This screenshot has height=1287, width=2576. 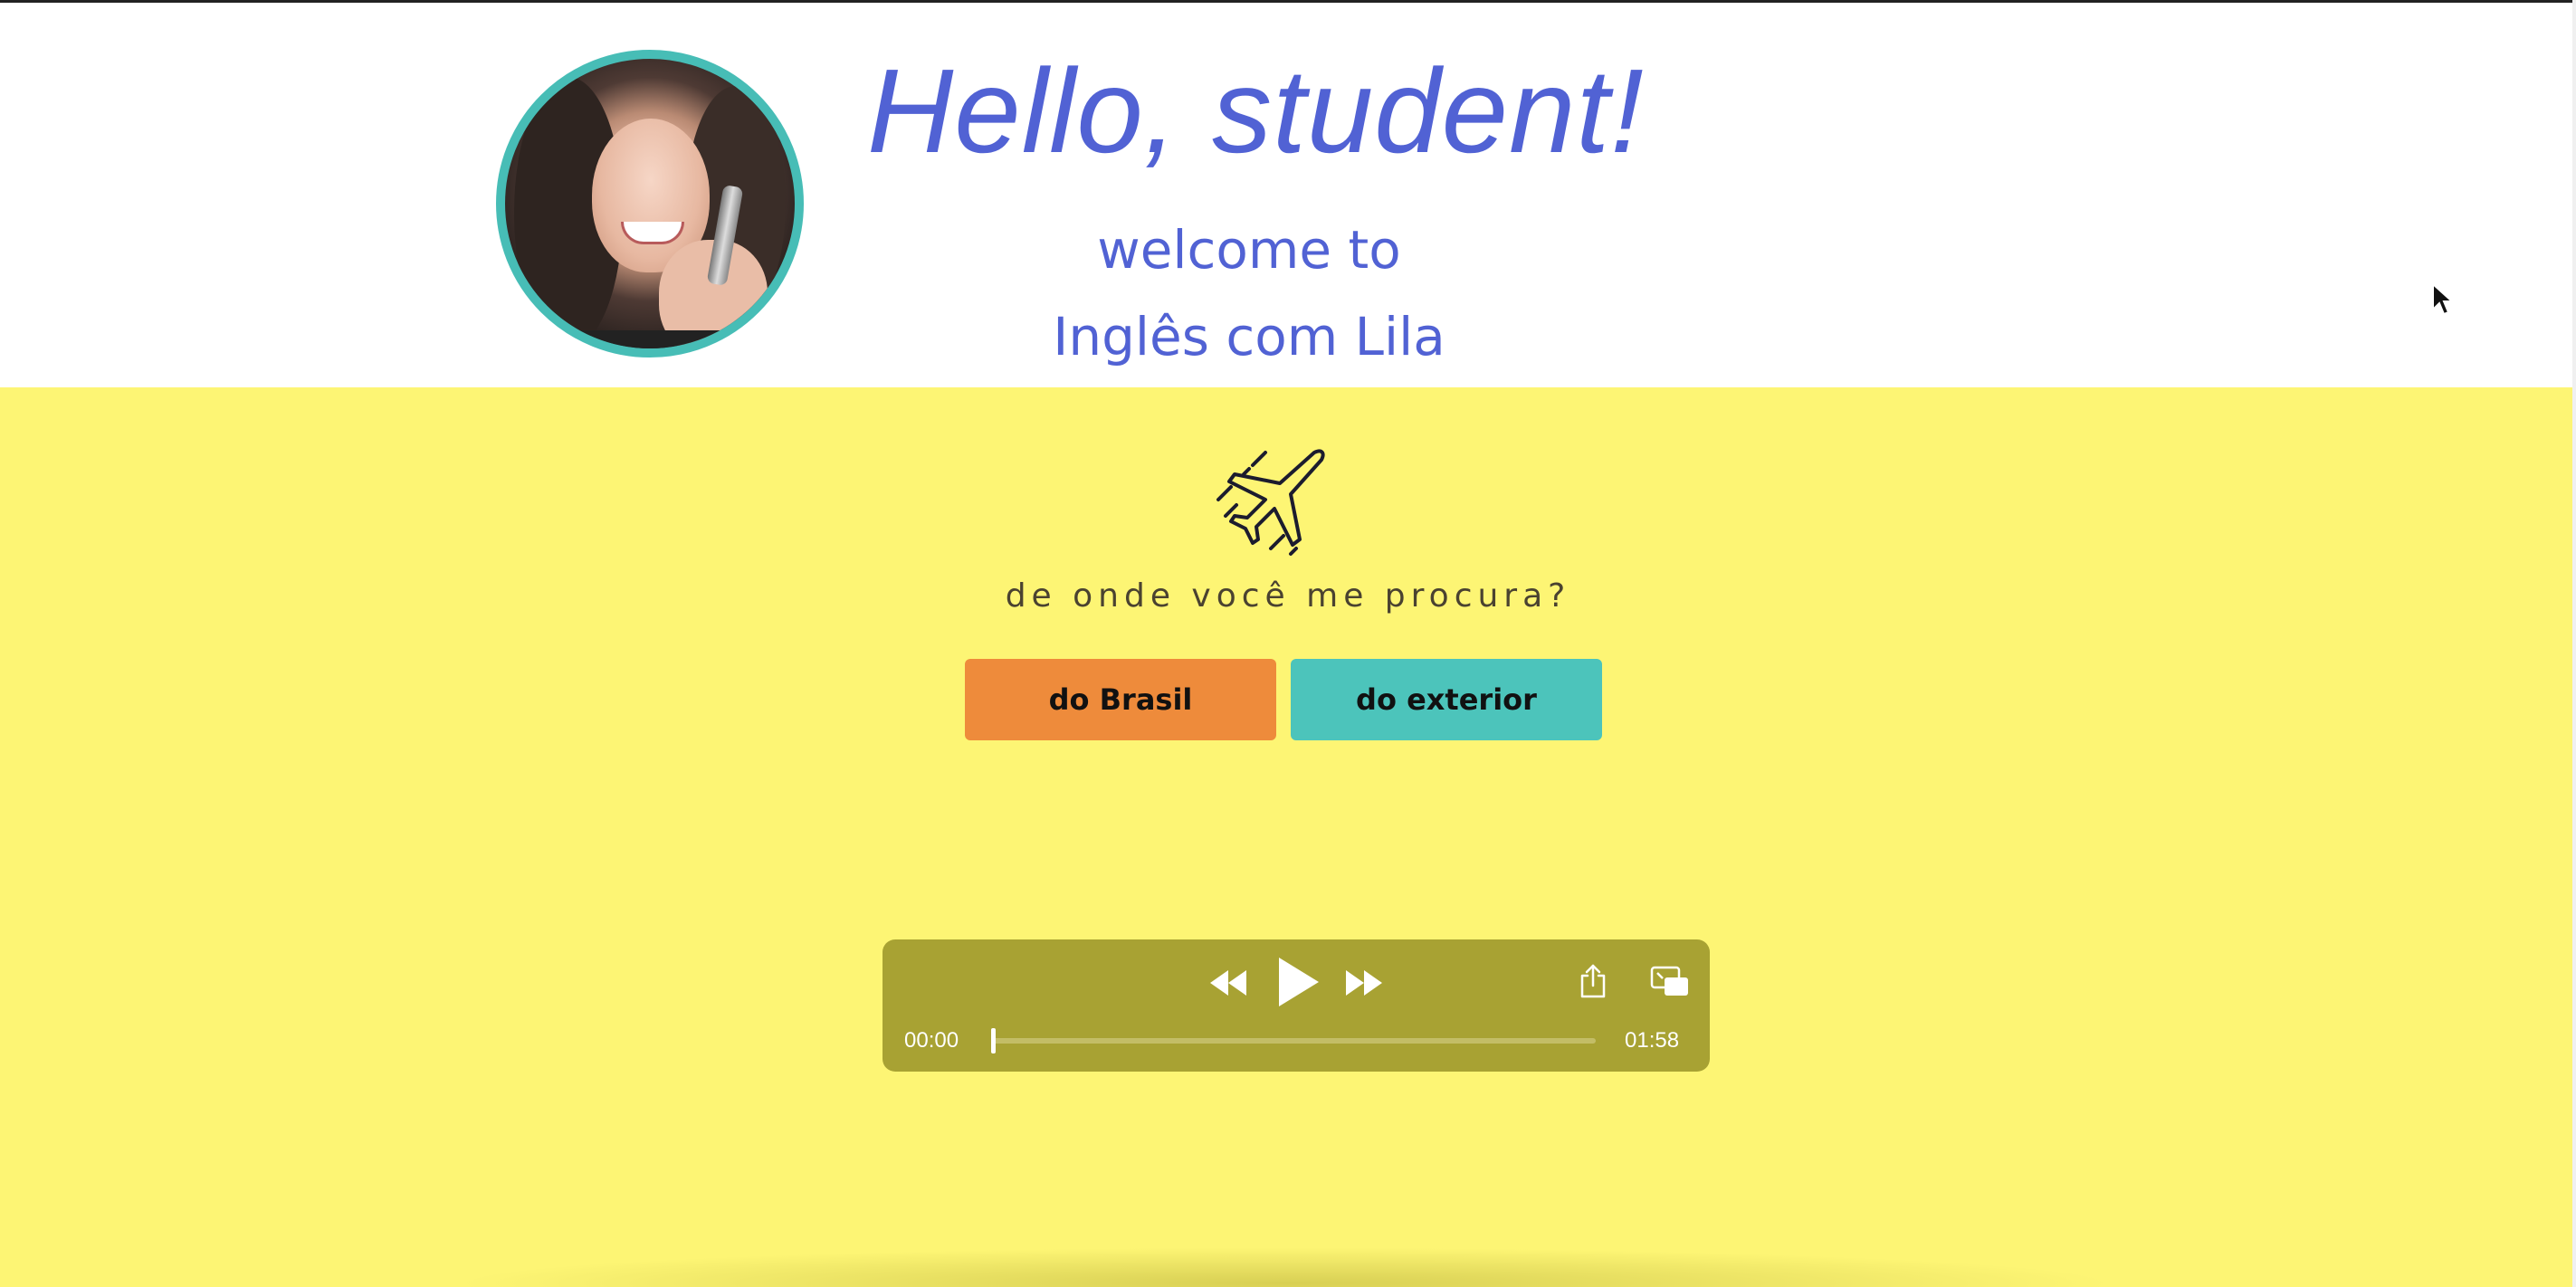 What do you see at coordinates (650, 204) in the screenshot?
I see `profile-photo` at bounding box center [650, 204].